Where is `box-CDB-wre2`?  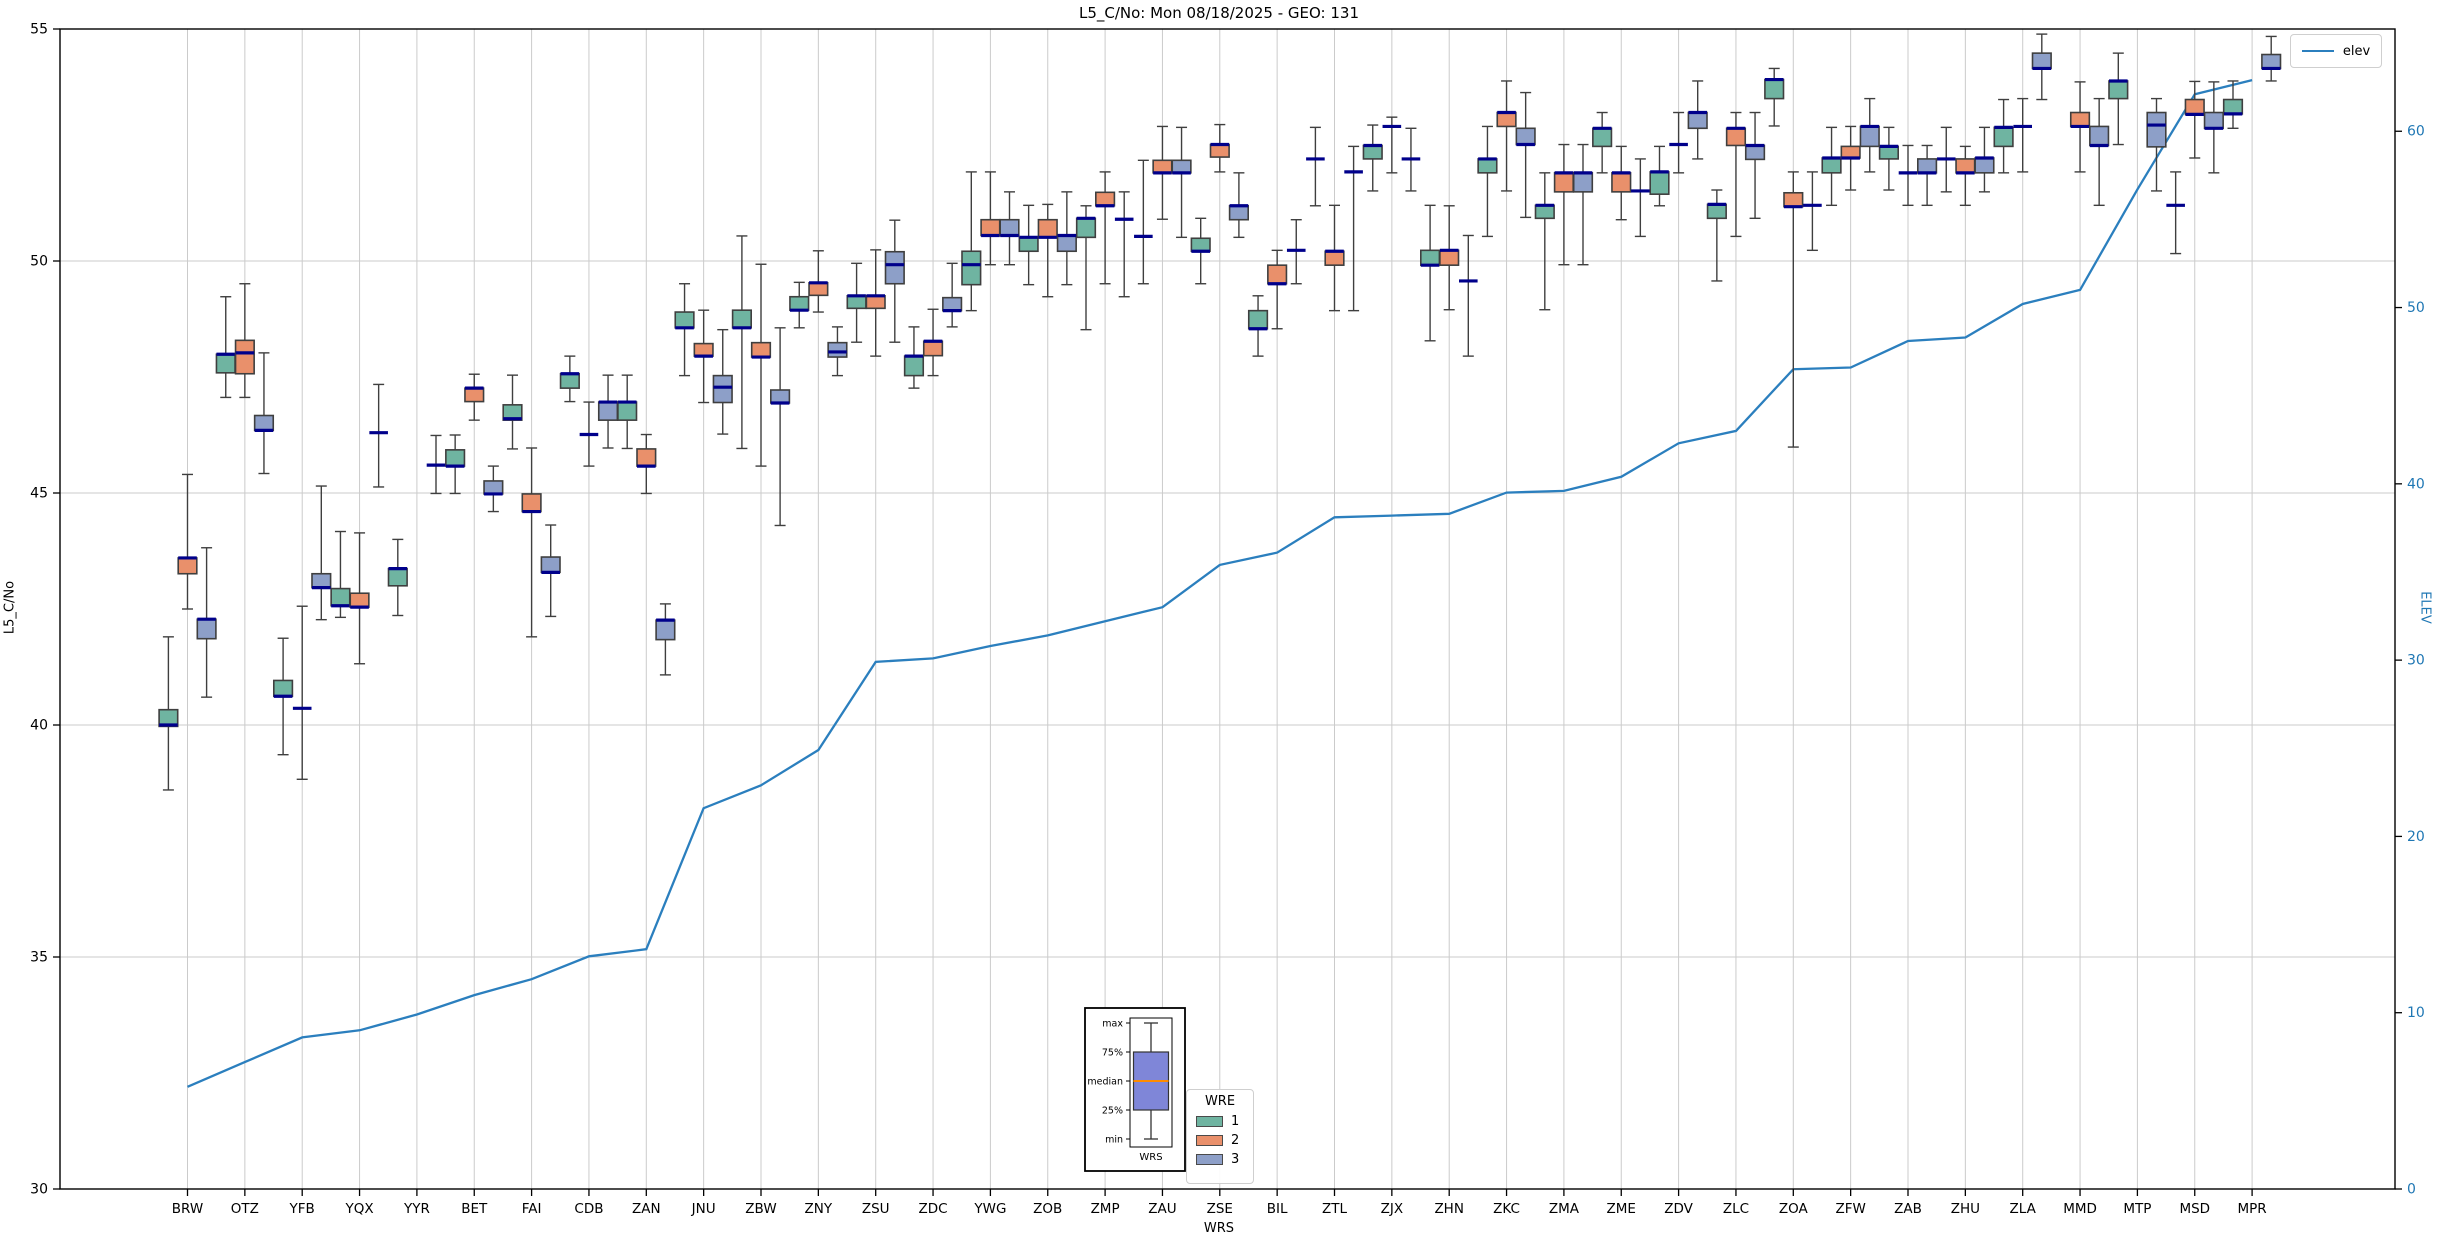
box-CDB-wre2 is located at coordinates (589, 434).